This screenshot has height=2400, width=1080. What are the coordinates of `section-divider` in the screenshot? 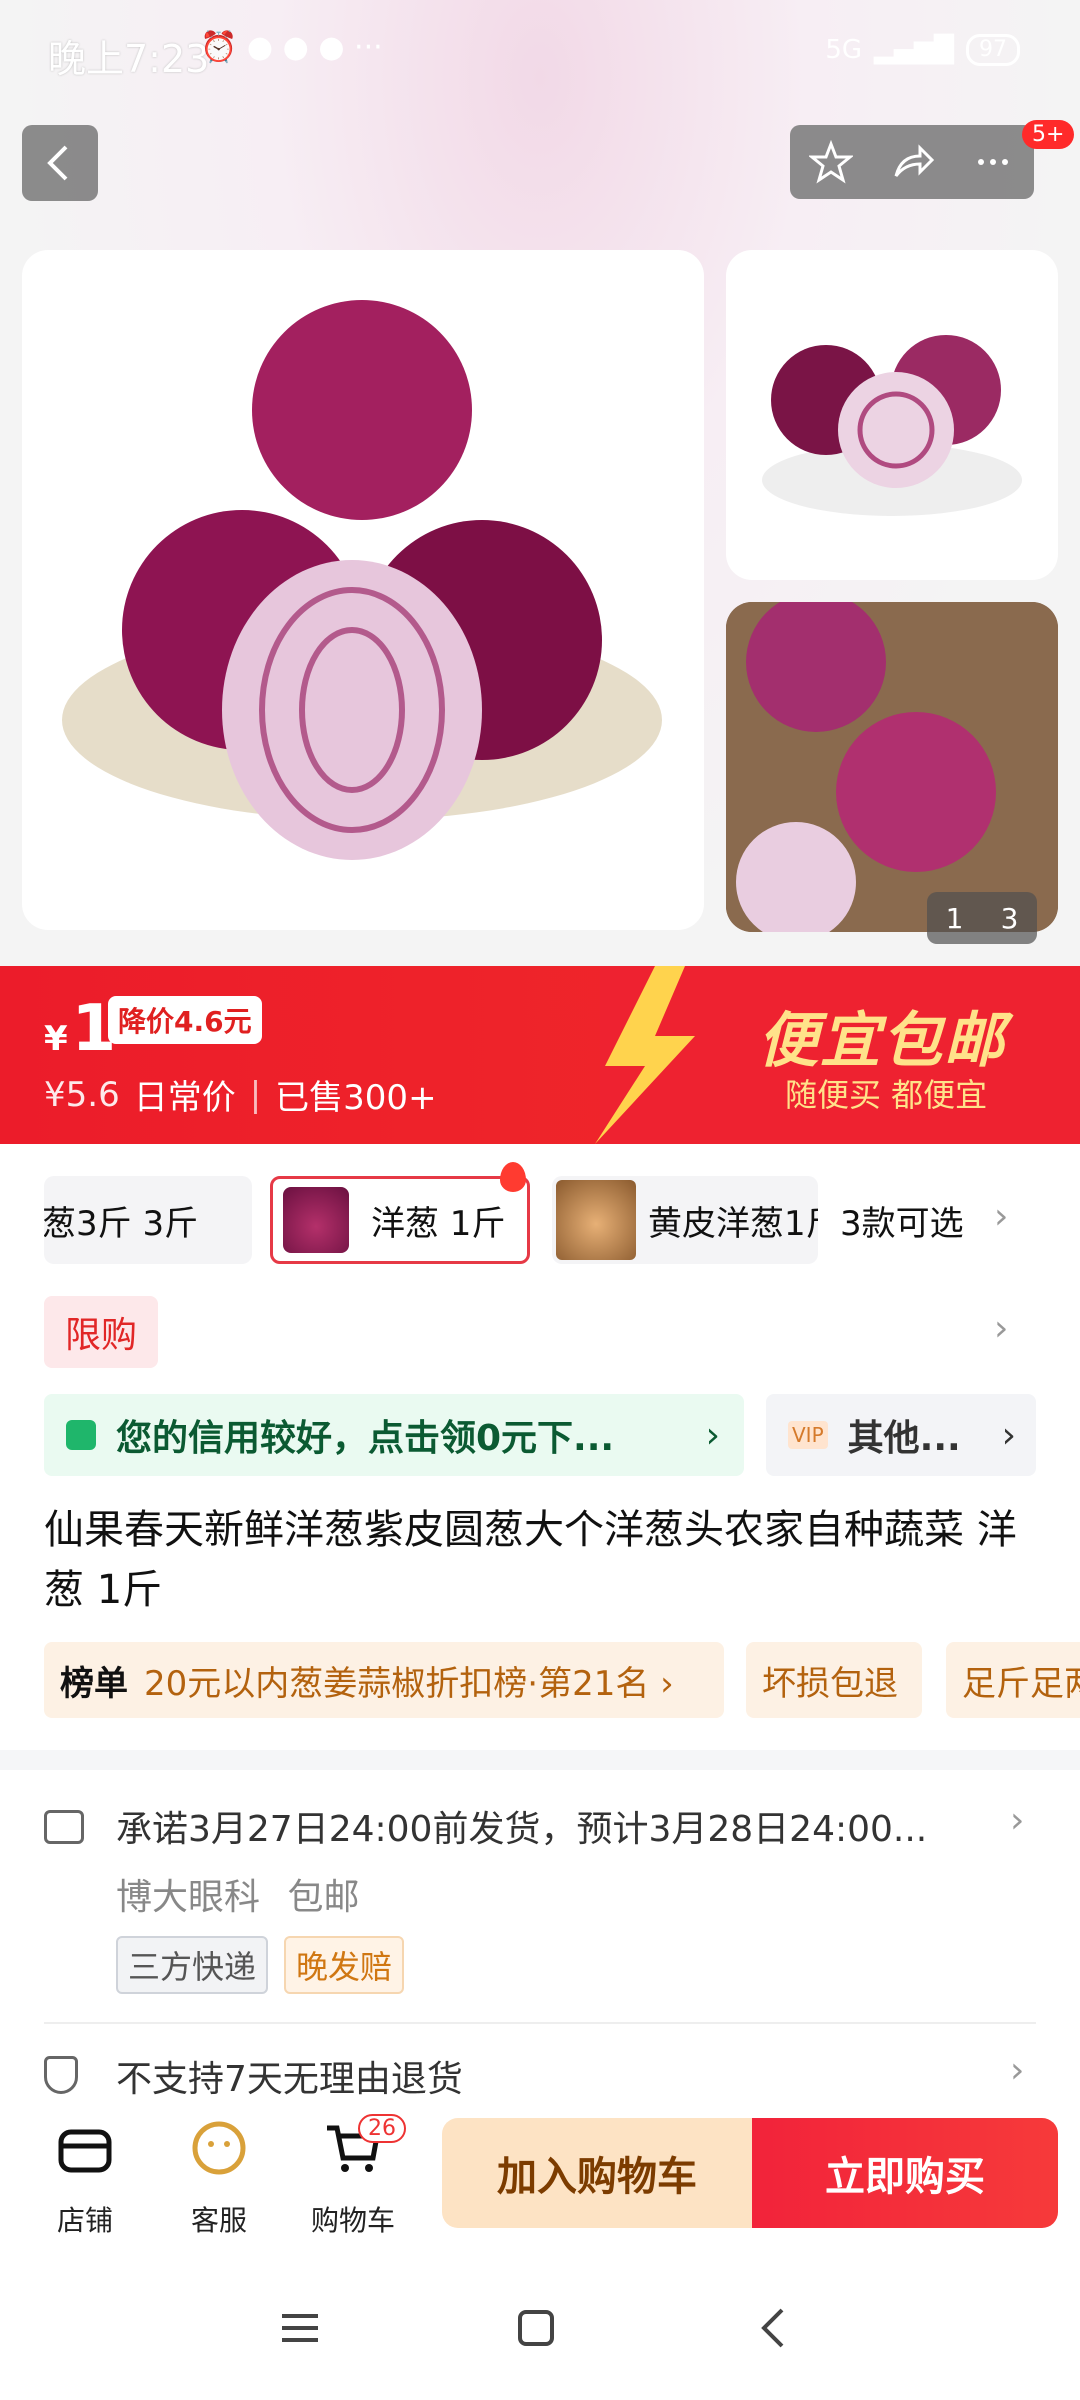 It's located at (540, 1760).